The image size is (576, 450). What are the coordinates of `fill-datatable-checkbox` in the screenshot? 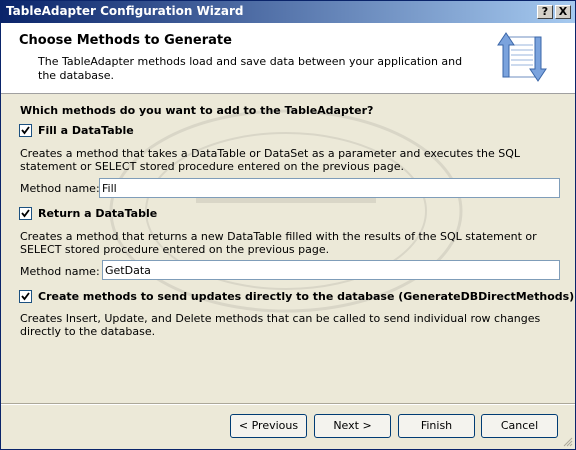 It's located at (25, 130).